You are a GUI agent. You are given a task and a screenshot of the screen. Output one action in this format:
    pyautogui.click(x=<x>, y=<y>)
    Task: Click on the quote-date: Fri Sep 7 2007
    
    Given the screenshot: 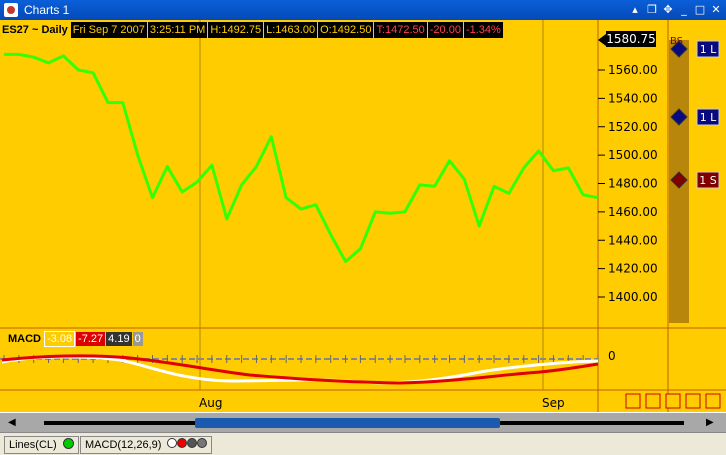 What is the action you would take?
    pyautogui.click(x=108, y=30)
    